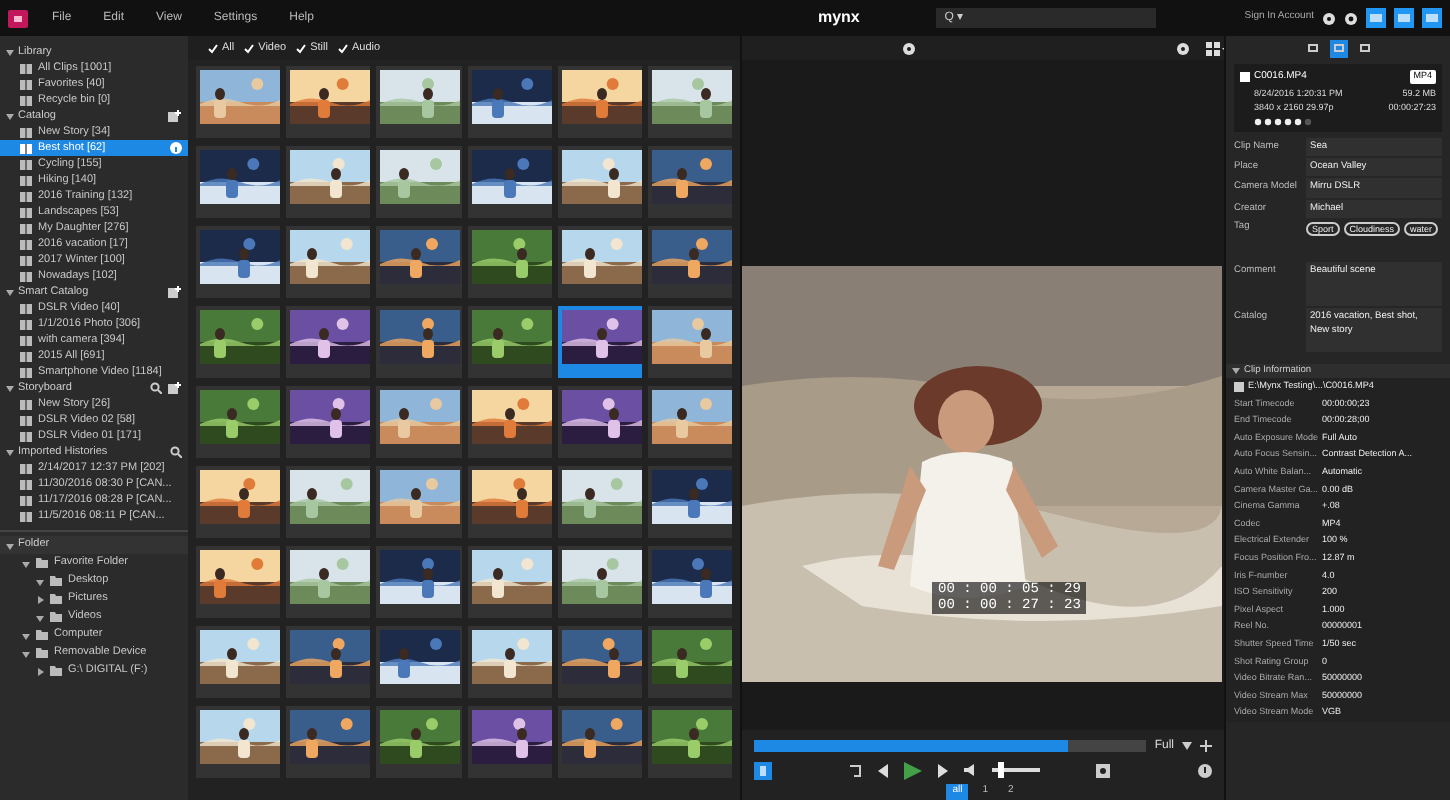 This screenshot has height=800, width=1450. Describe the element at coordinates (970, 770) in the screenshot. I see `volume-icon` at that location.